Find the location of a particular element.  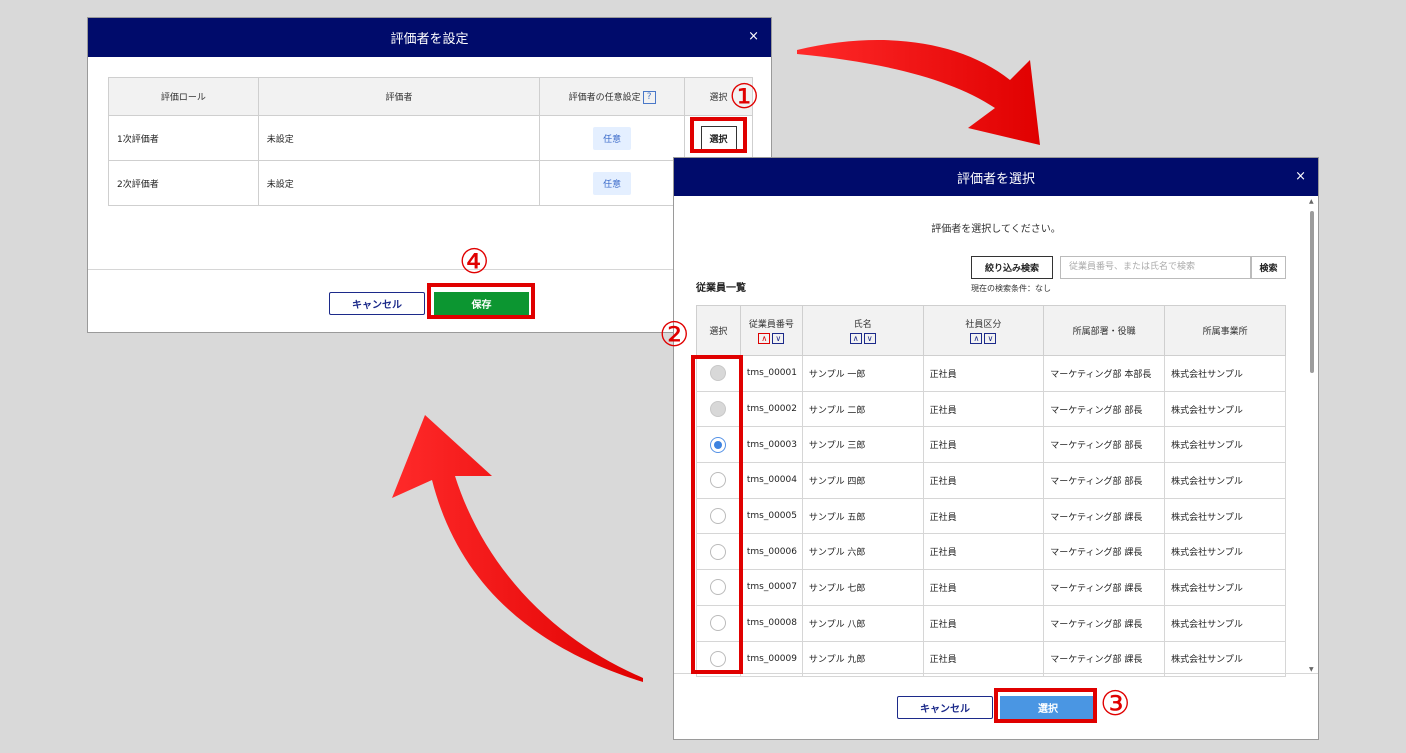

dialog-header: 評価者を設定 × is located at coordinates (429, 37).